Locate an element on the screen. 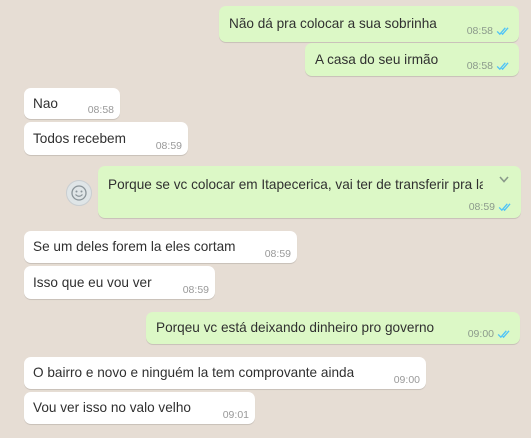 Image resolution: width=531 pixels, height=438 pixels. smiley-icon is located at coordinates (79, 193).